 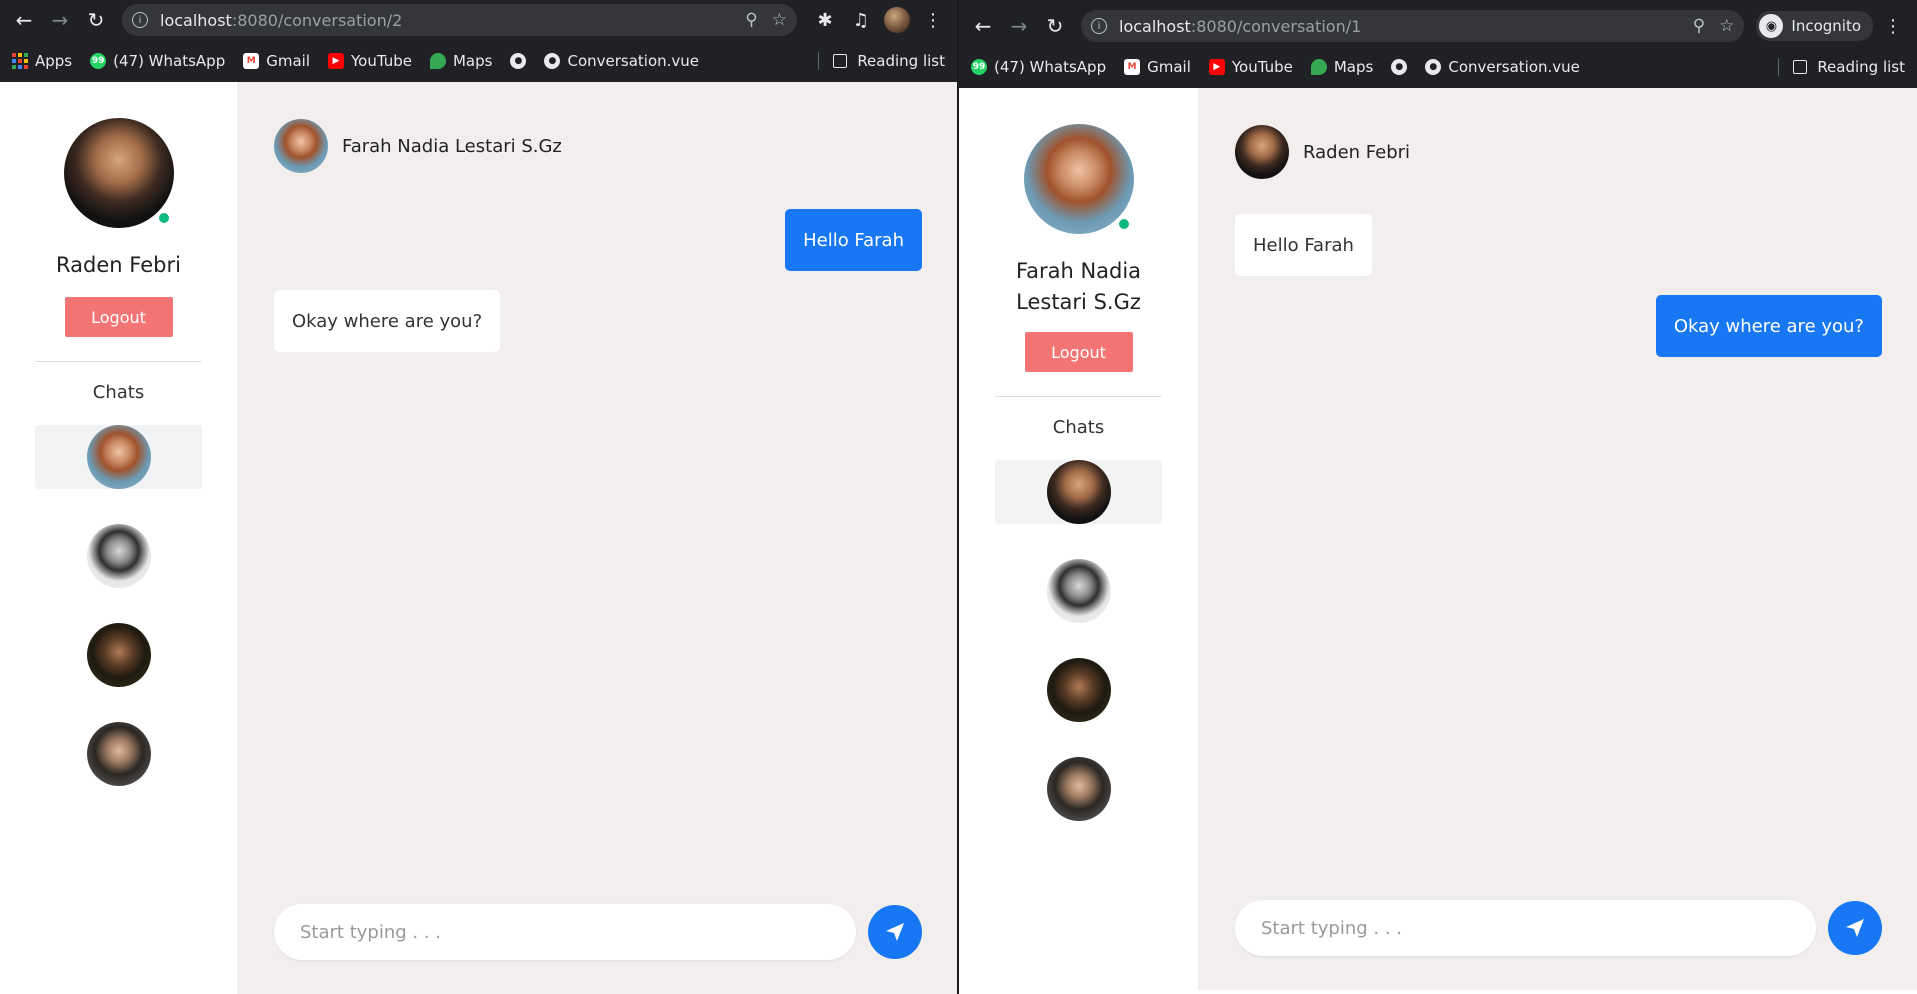 I want to click on address-bar: i localhost:8080/conversation/2 ⚲ ☆, so click(x=459, y=20).